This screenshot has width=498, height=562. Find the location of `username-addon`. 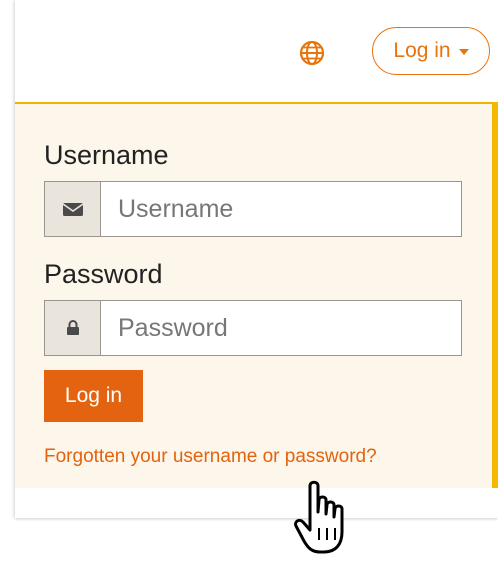

username-addon is located at coordinates (72, 209).